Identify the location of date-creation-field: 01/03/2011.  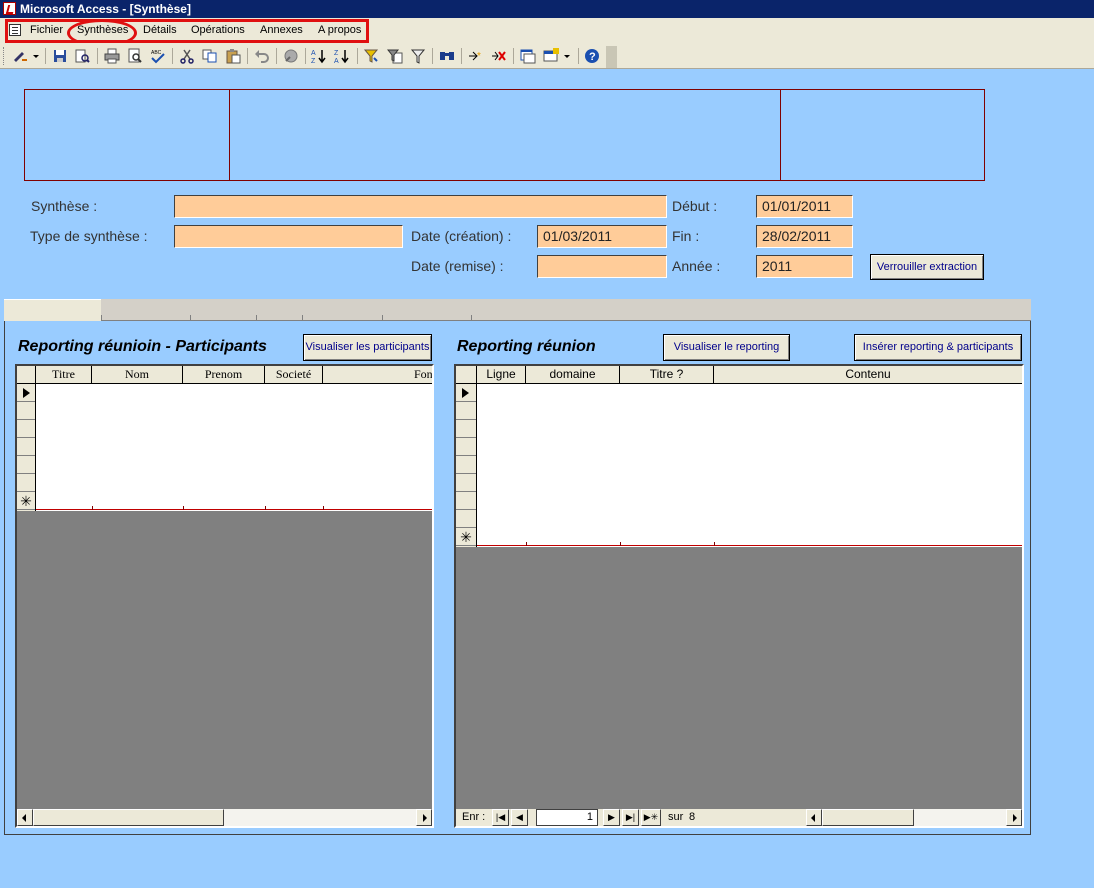
(602, 236).